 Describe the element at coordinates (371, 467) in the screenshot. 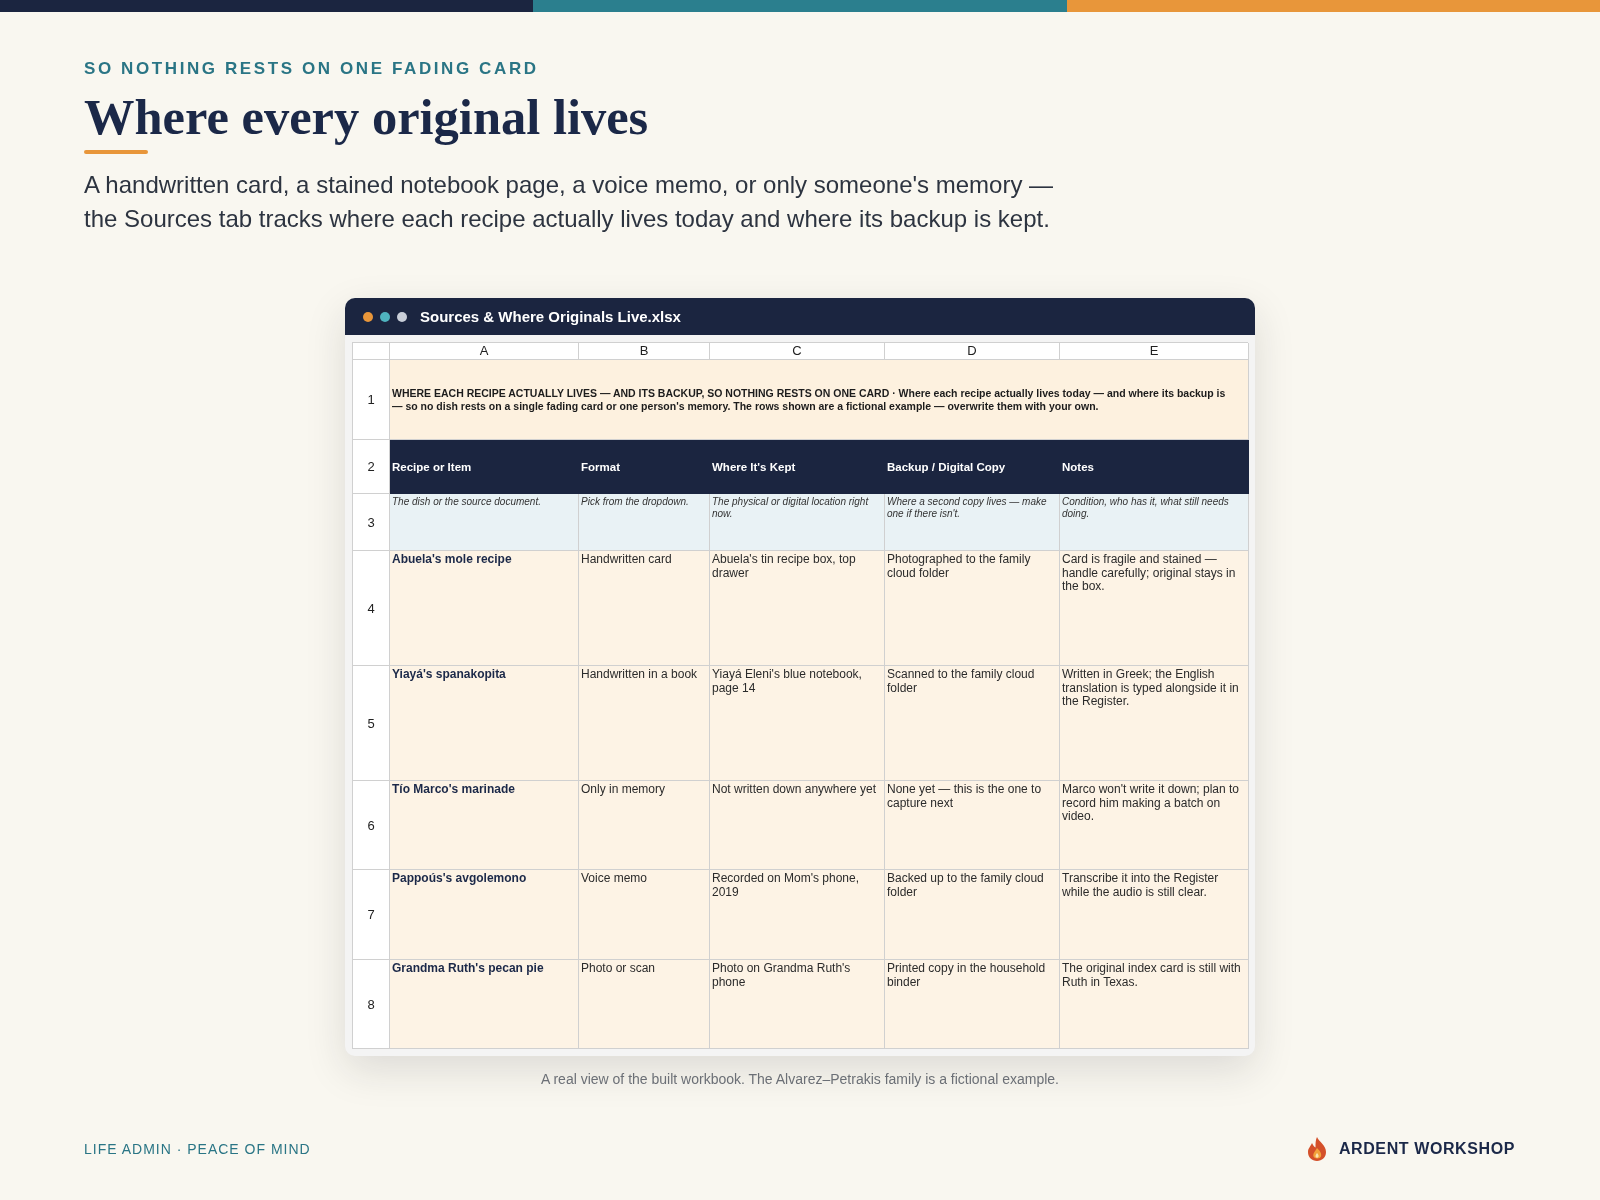

I see `row-number: 2` at that location.